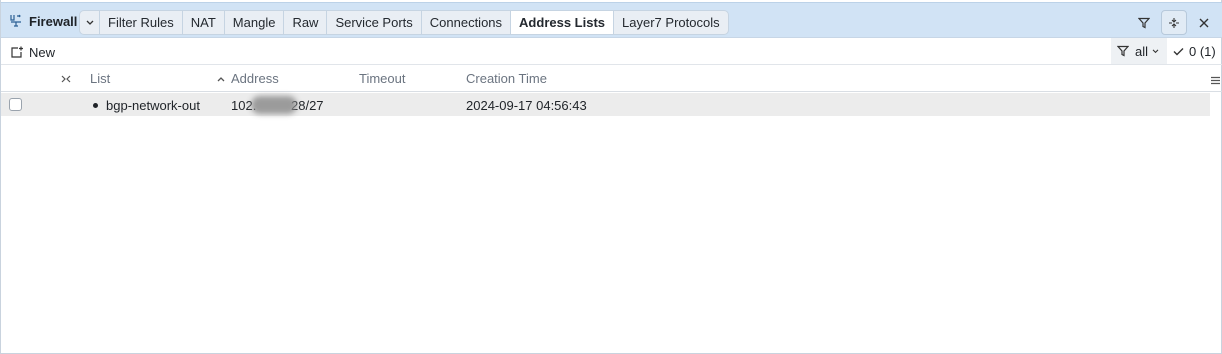  I want to click on filter-select-value: all, so click(1142, 51).